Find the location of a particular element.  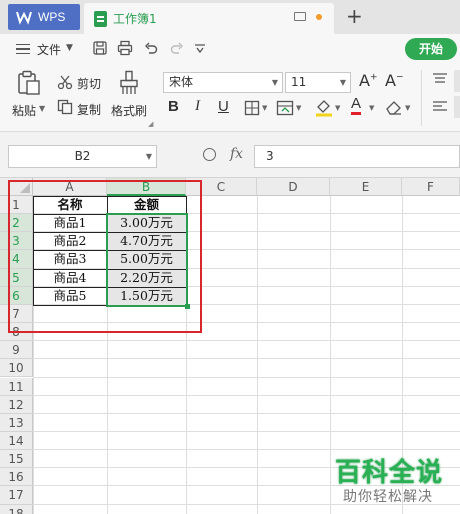

column-header-e: E is located at coordinates (366, 187).